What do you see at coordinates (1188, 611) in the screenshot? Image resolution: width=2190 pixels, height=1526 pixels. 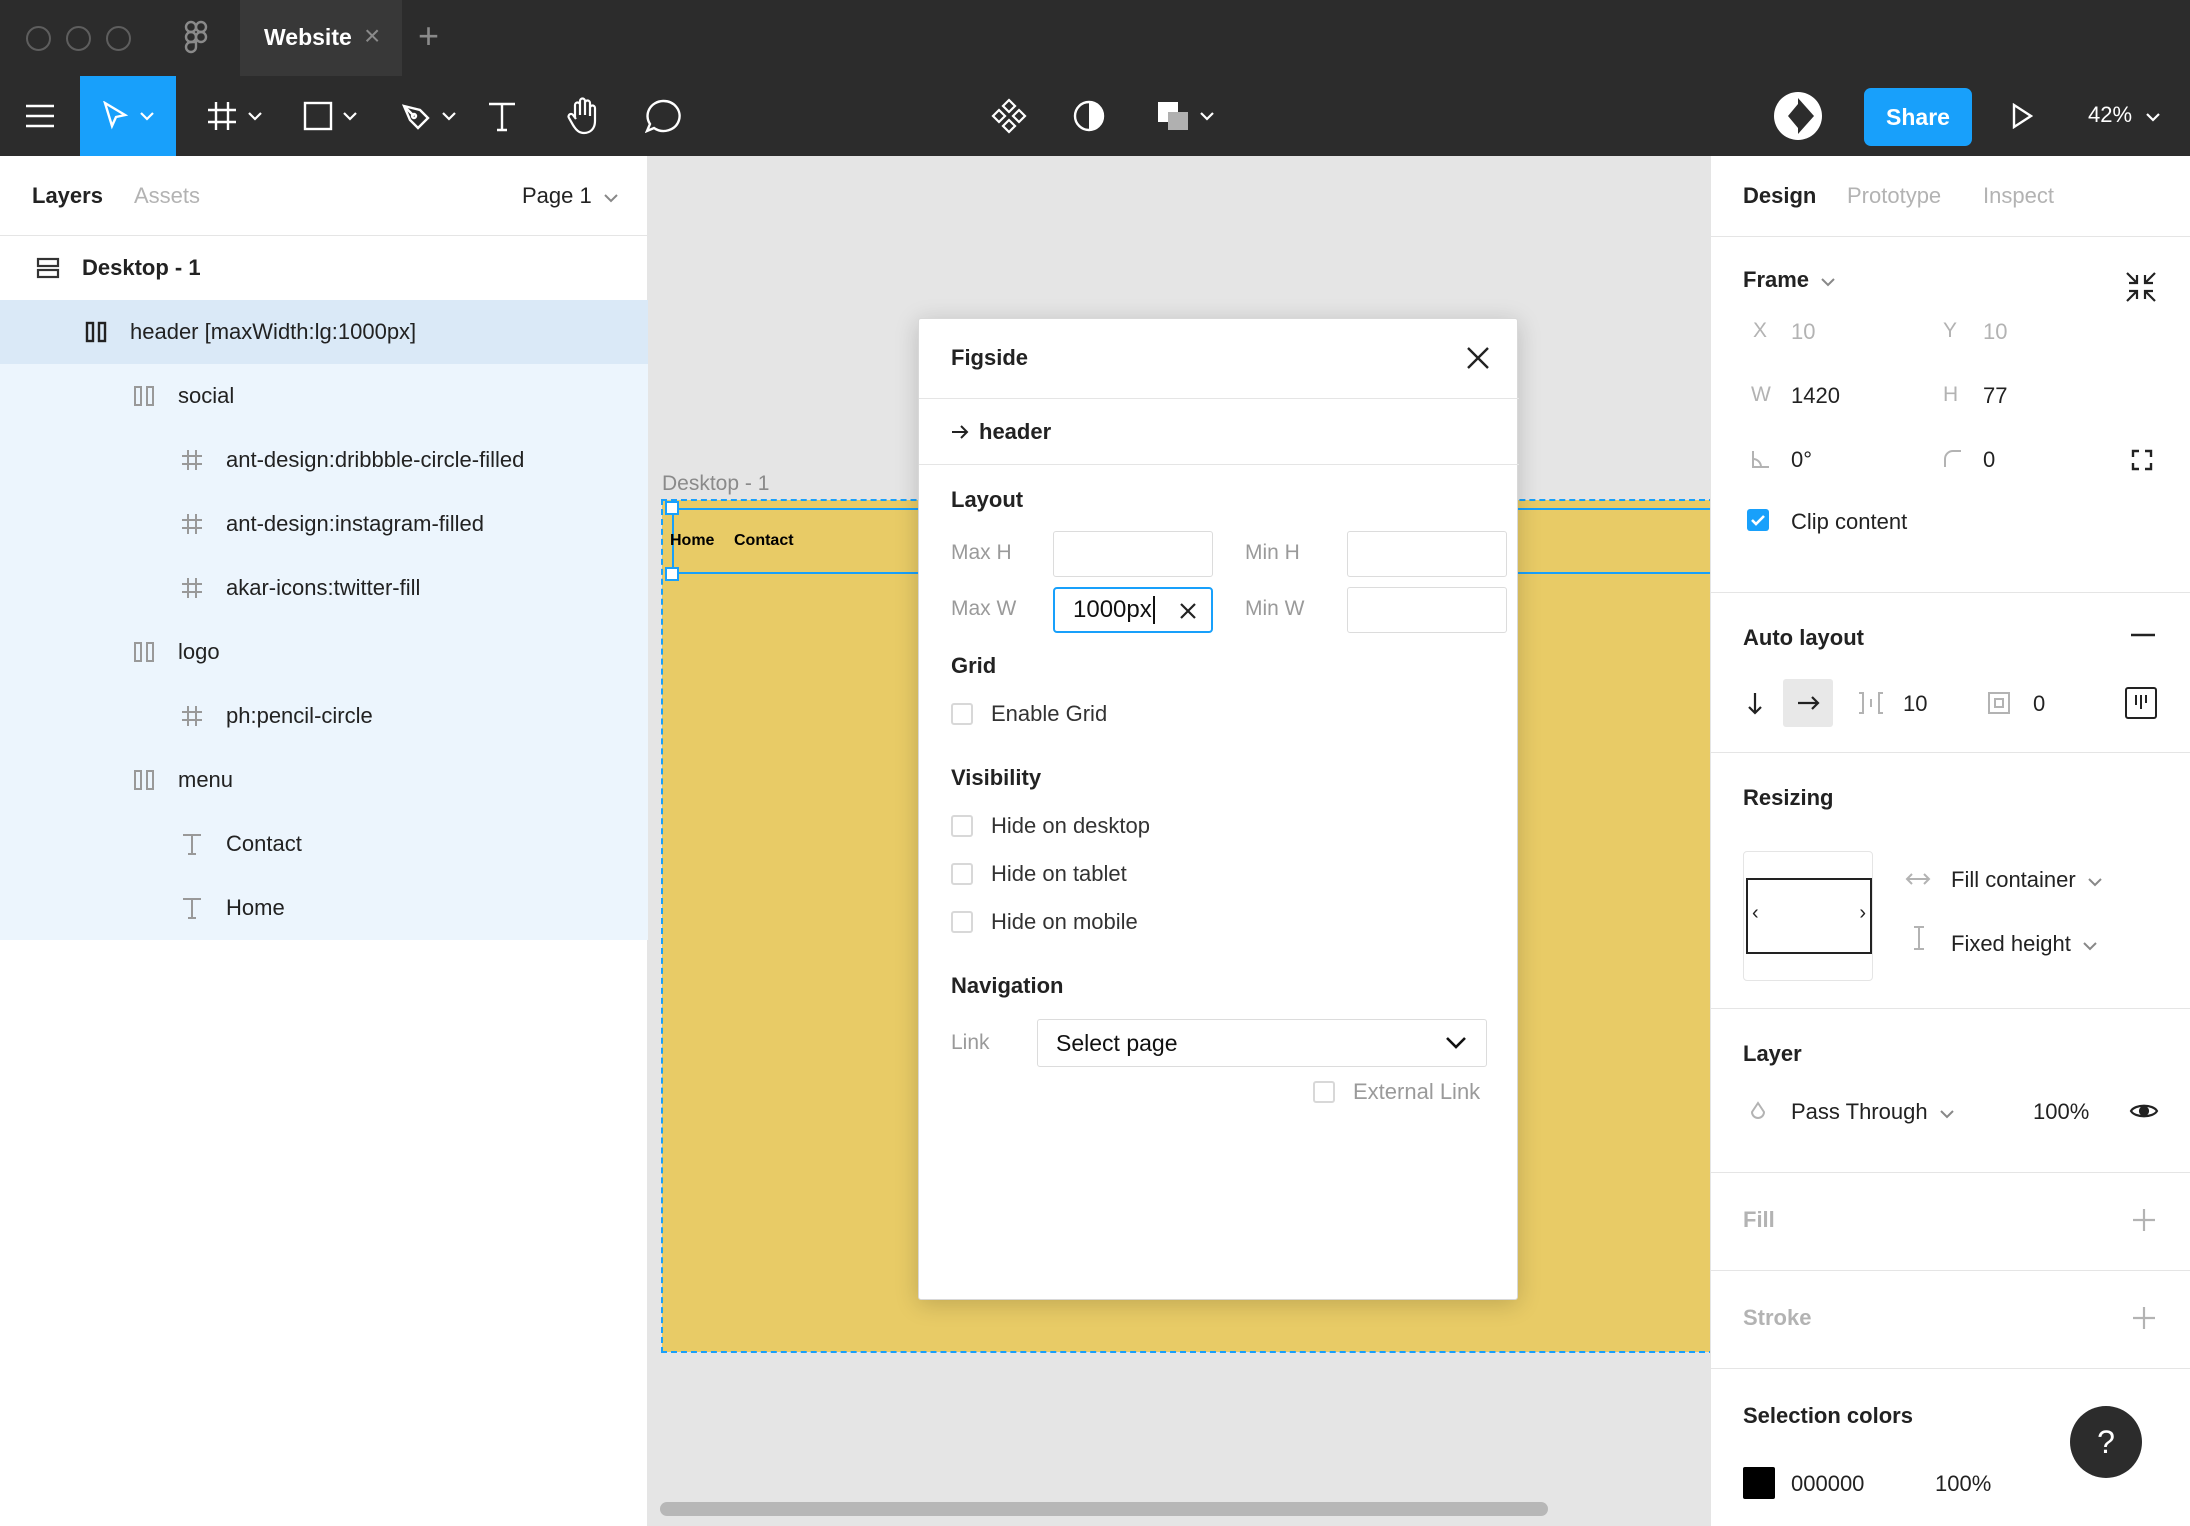 I see `clear-icon` at bounding box center [1188, 611].